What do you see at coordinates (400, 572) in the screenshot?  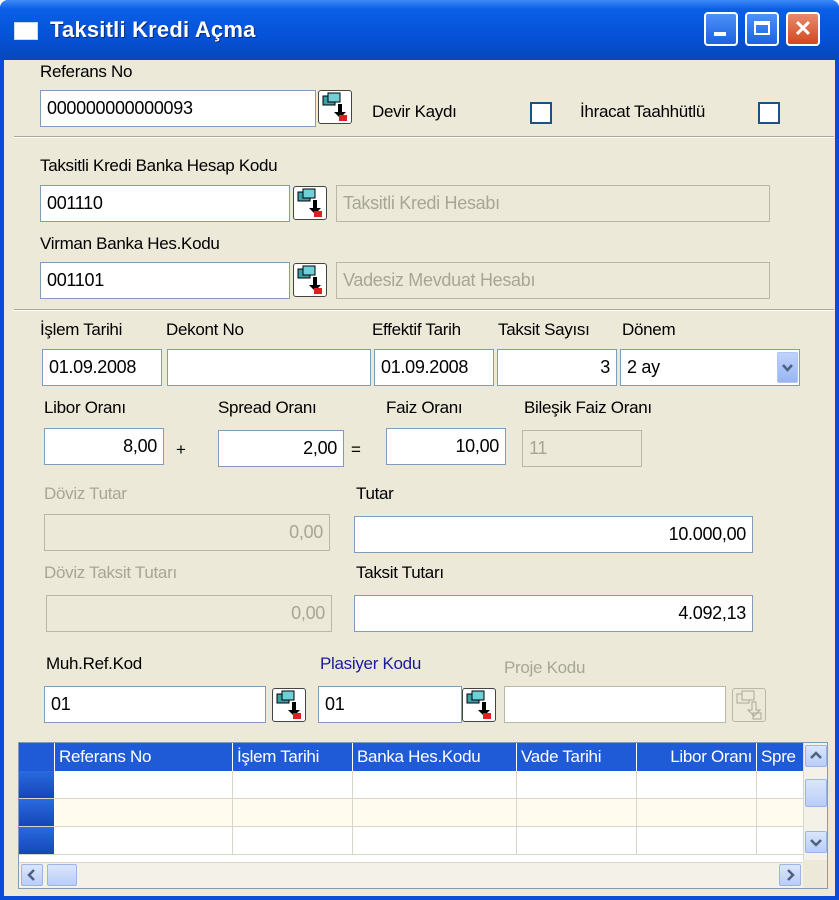 I see `taksit-tutari-label: Taksit Tutarı` at bounding box center [400, 572].